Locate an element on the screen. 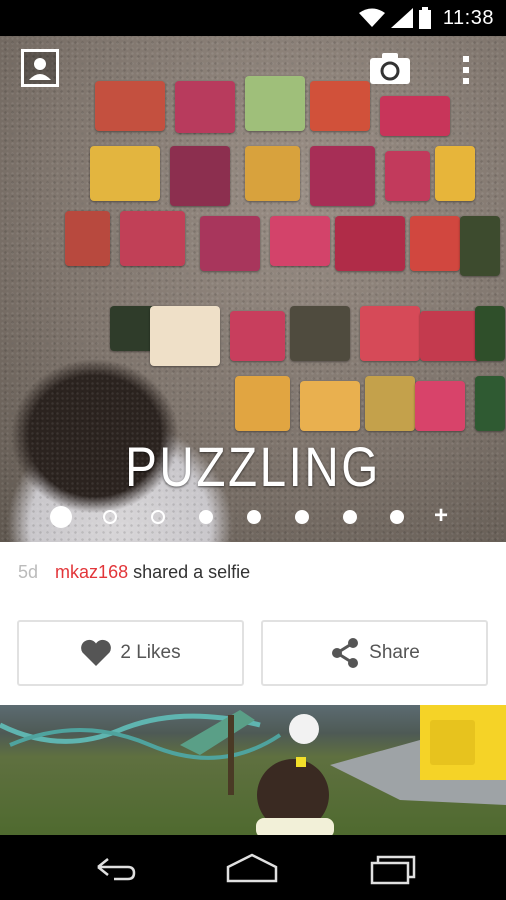  likes-button: 2 Likes is located at coordinates (130, 653).